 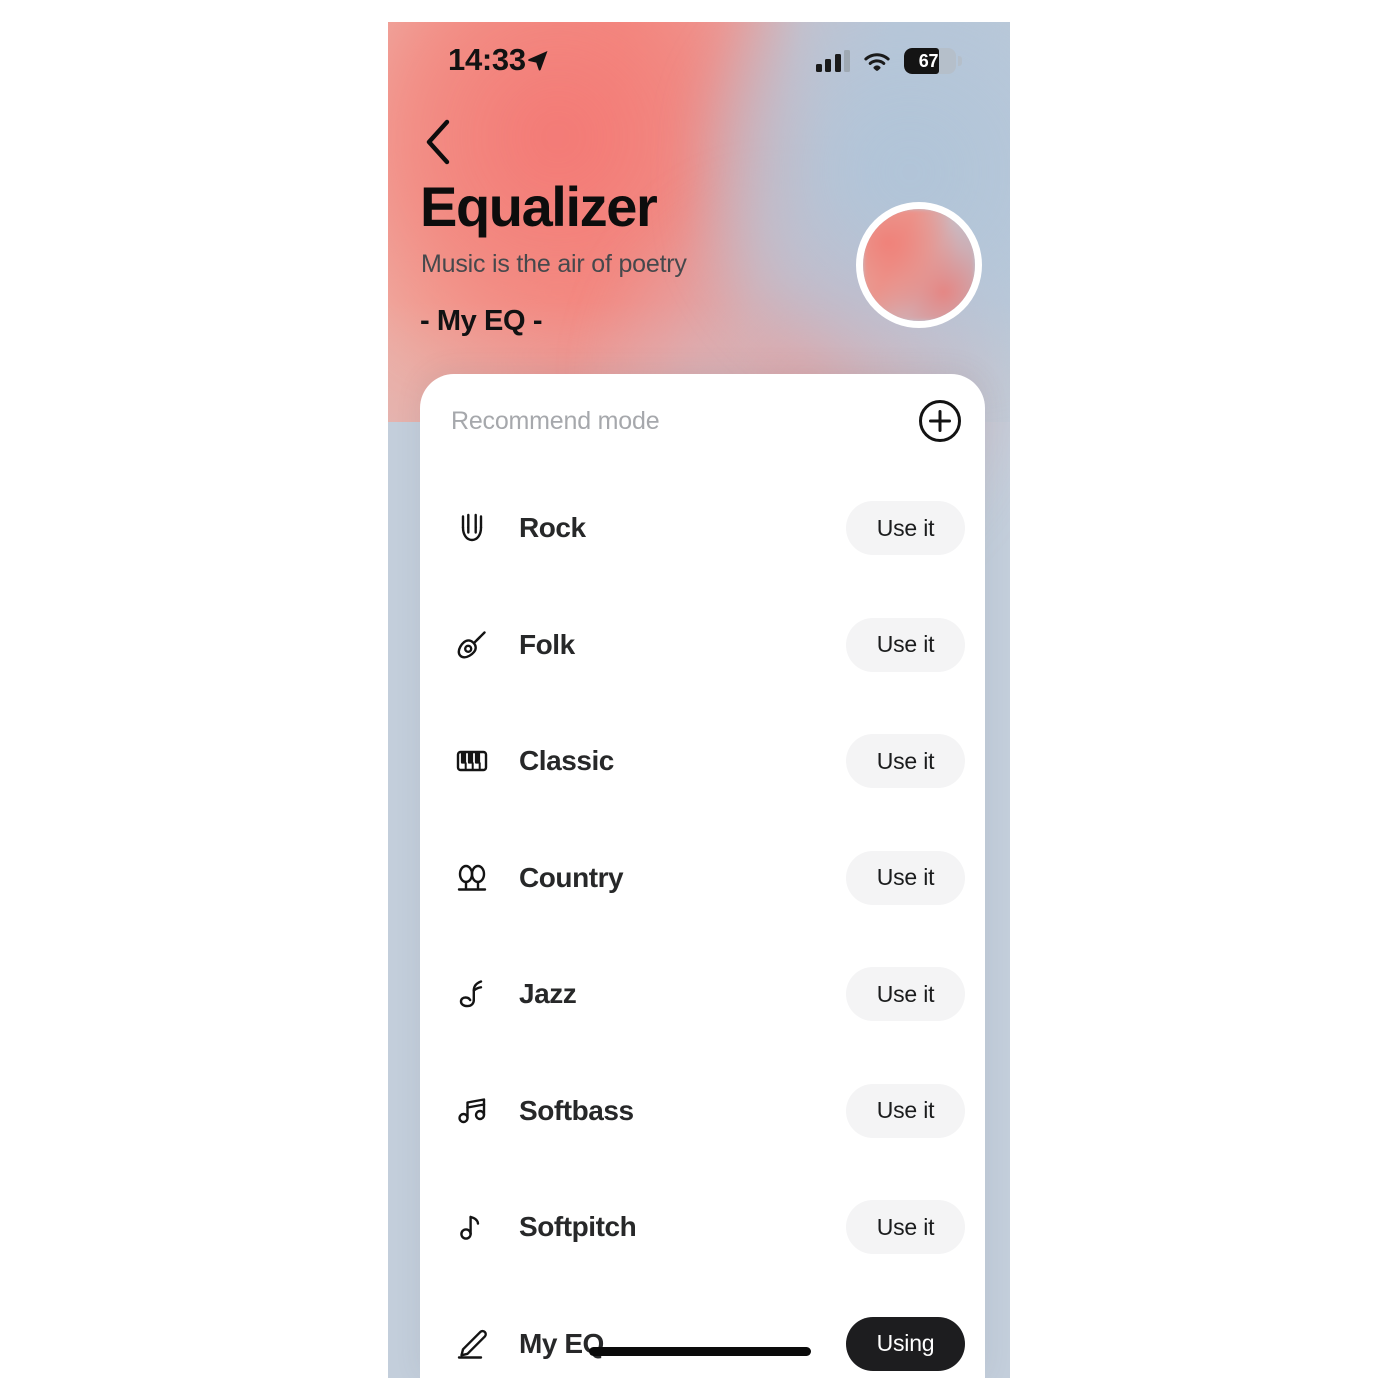 I want to click on status-indicators: 67, so click(x=888, y=61).